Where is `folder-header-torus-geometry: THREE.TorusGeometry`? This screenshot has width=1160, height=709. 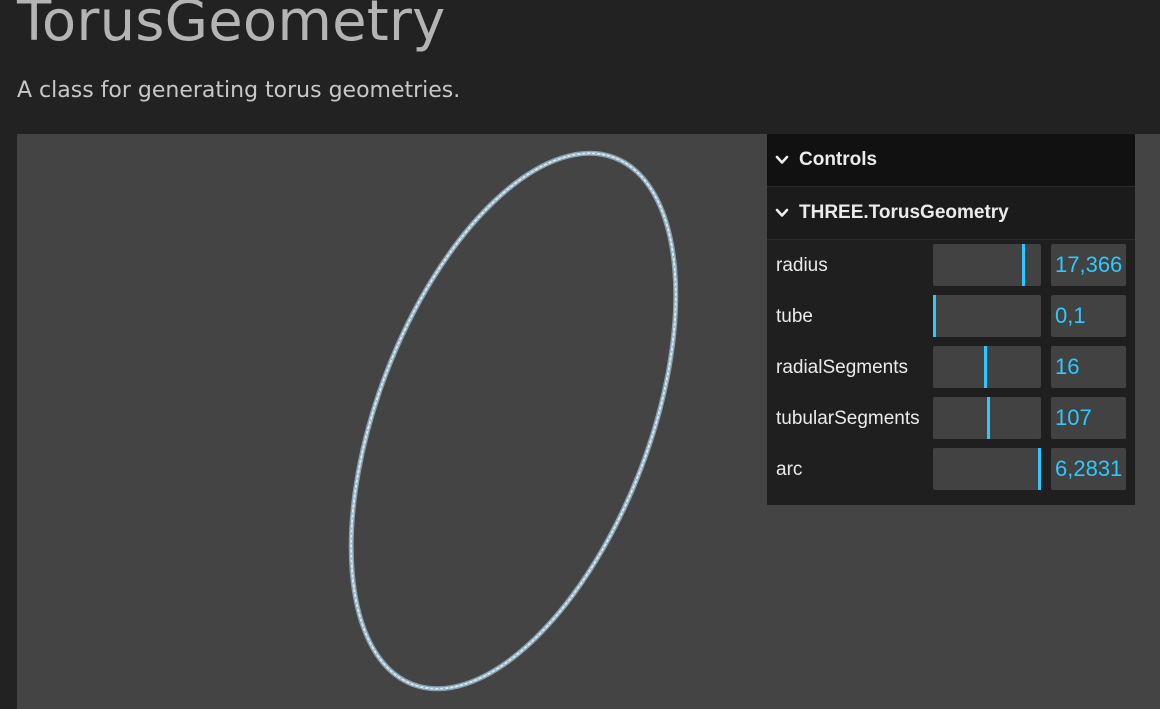
folder-header-torus-geometry: THREE.TorusGeometry is located at coordinates (951, 213).